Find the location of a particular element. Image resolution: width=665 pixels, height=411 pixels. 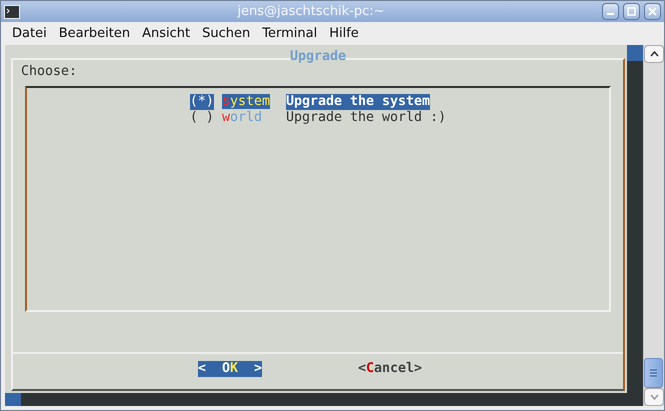

maximize-icon is located at coordinates (631, 11).